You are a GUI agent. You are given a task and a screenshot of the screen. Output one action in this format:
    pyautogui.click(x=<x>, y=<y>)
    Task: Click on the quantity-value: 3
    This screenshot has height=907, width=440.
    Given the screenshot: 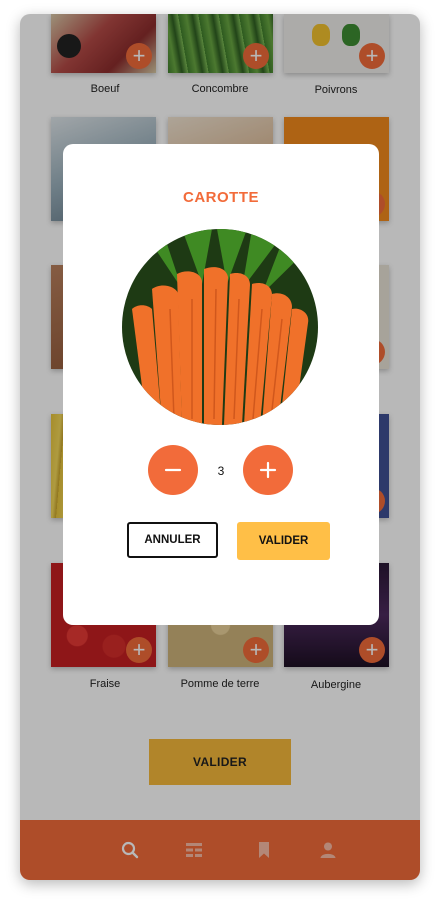 What is the action you would take?
    pyautogui.click(x=221, y=471)
    